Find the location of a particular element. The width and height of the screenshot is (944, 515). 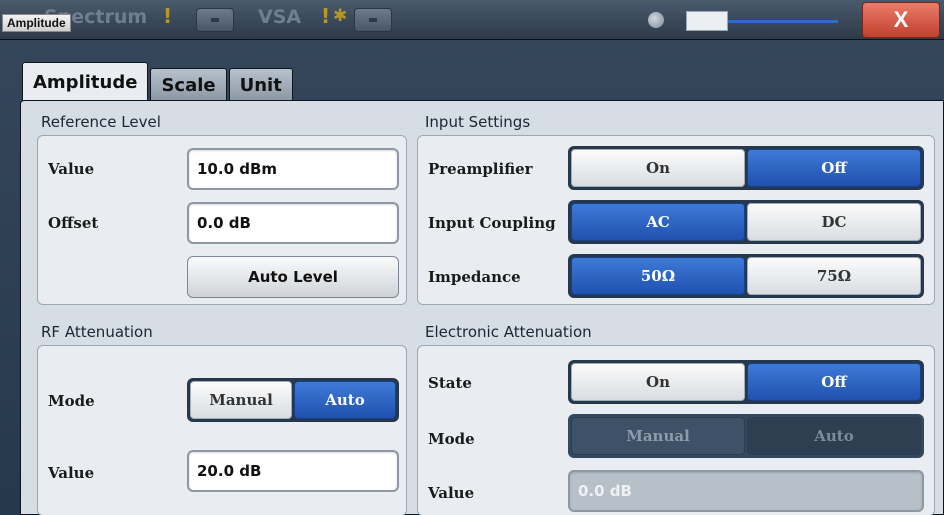

impedance-75-option: 75Ω is located at coordinates (834, 276).